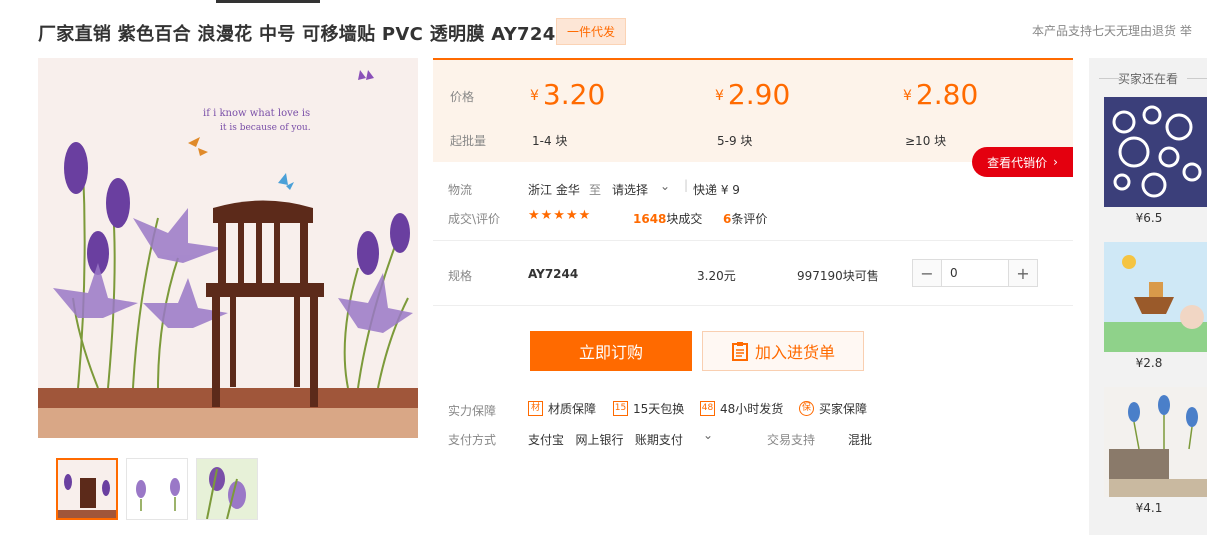 This screenshot has height=535, width=1207. Describe the element at coordinates (1023, 273) in the screenshot. I see `increase-button: +` at that location.